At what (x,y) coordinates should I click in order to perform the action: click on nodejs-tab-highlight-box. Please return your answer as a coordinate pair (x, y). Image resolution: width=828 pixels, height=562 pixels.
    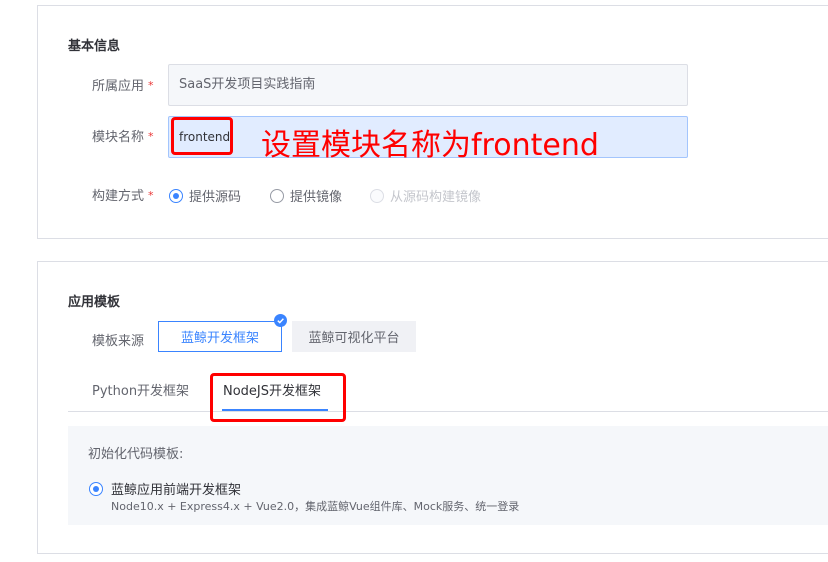
    Looking at the image, I should click on (278, 397).